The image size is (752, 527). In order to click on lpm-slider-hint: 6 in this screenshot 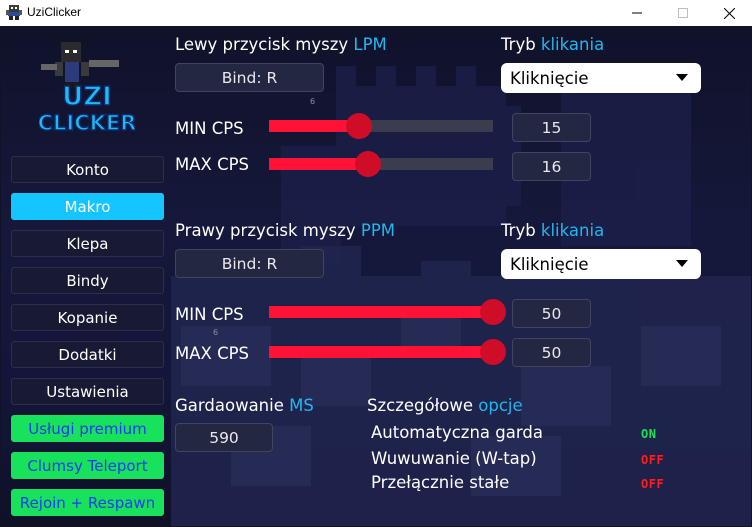, I will do `click(313, 101)`.